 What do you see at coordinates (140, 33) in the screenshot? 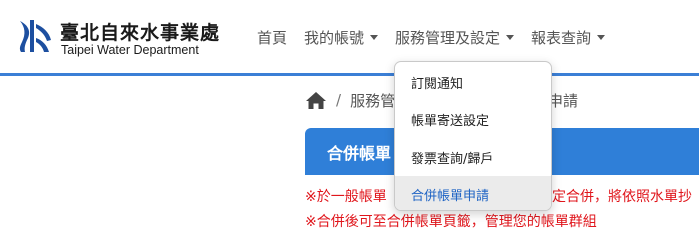
I see `brand-name-zh: 臺北自來水事業處` at bounding box center [140, 33].